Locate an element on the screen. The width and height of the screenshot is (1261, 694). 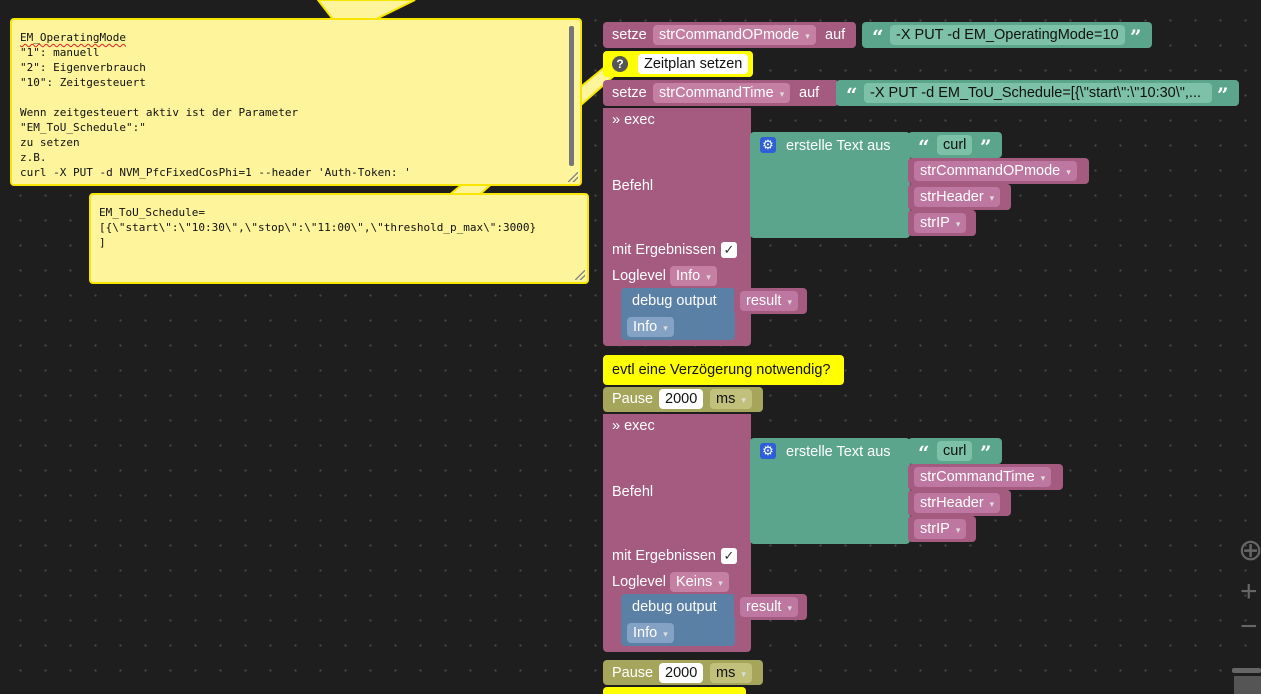
center-icon: ⊕ is located at coordinates (1249, 551).